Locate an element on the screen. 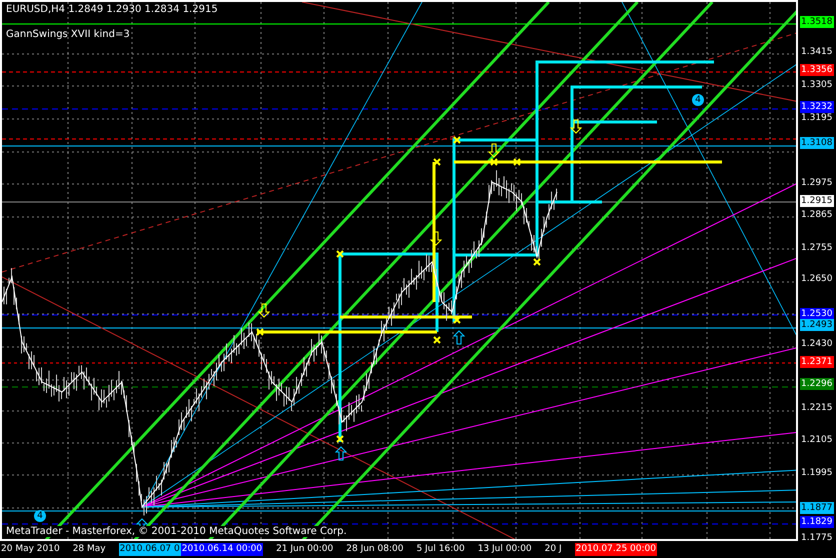 This screenshot has width=836, height=558. price-label: 1.3108 is located at coordinates (817, 143).